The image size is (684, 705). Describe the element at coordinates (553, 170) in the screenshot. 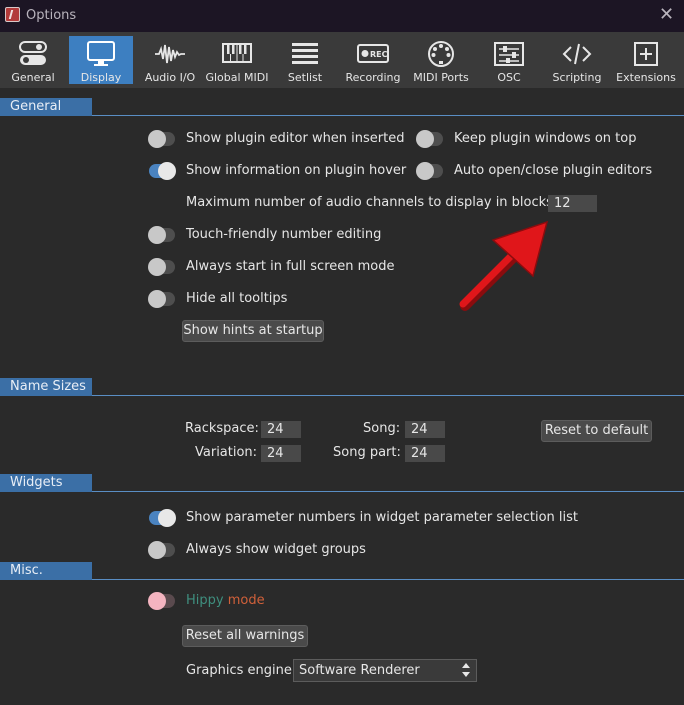

I see `auto-open-close-label: Auto open/close plugin editors` at that location.